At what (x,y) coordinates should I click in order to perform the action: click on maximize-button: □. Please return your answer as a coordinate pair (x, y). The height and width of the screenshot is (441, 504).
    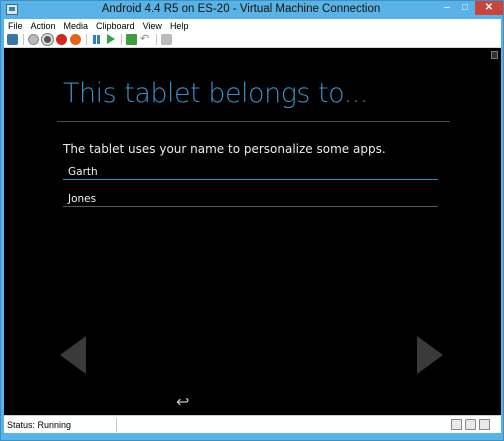
    Looking at the image, I should click on (465, 8).